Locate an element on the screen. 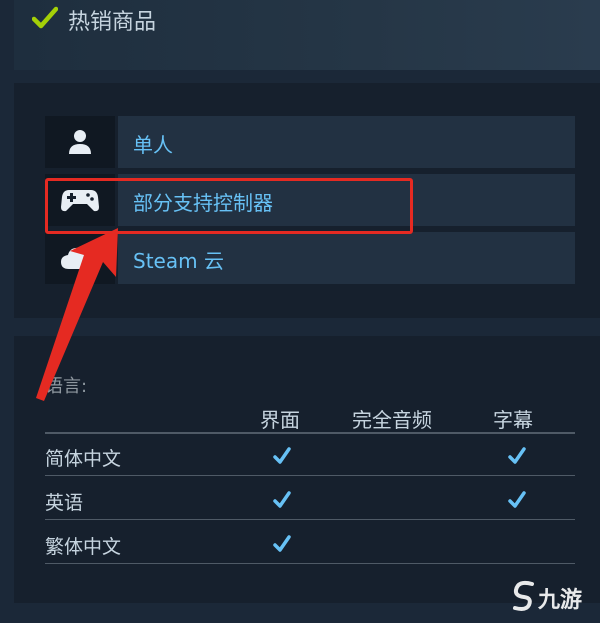 This screenshot has width=600, height=623. single-player-icon is located at coordinates (80, 142).